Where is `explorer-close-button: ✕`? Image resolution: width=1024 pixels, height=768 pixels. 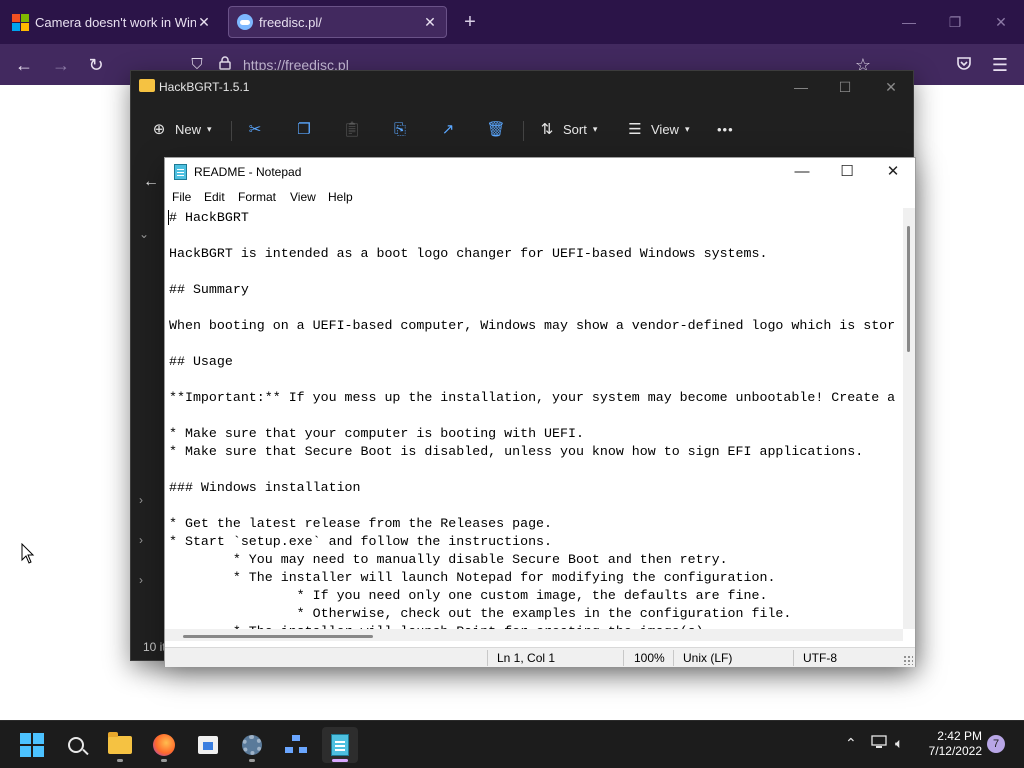 explorer-close-button: ✕ is located at coordinates (891, 87).